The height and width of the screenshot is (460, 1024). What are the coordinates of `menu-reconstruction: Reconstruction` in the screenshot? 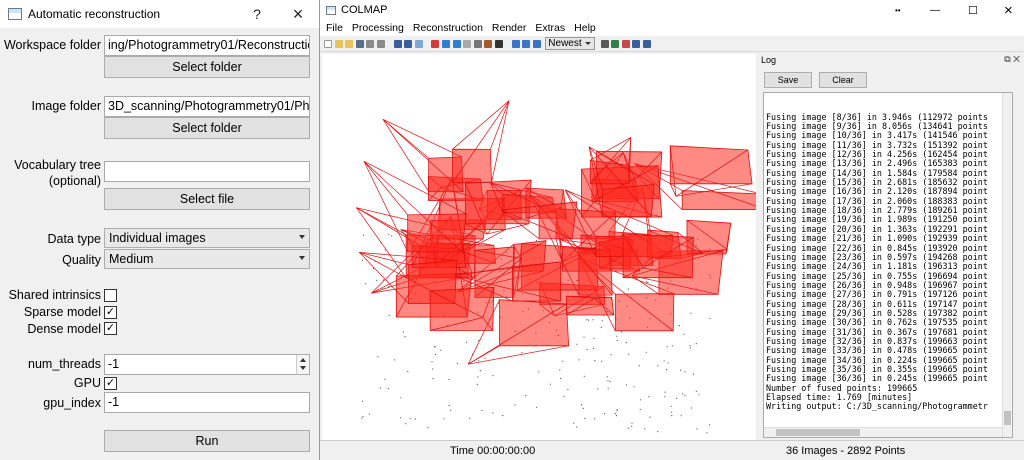 It's located at (448, 28).